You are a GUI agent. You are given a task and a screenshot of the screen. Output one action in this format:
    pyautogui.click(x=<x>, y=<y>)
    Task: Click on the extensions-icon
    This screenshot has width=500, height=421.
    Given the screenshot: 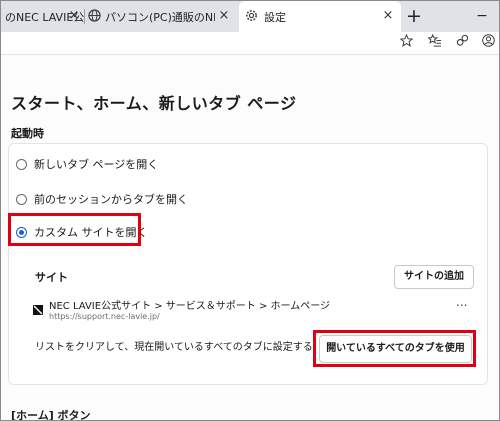 What is the action you would take?
    pyautogui.click(x=462, y=43)
    